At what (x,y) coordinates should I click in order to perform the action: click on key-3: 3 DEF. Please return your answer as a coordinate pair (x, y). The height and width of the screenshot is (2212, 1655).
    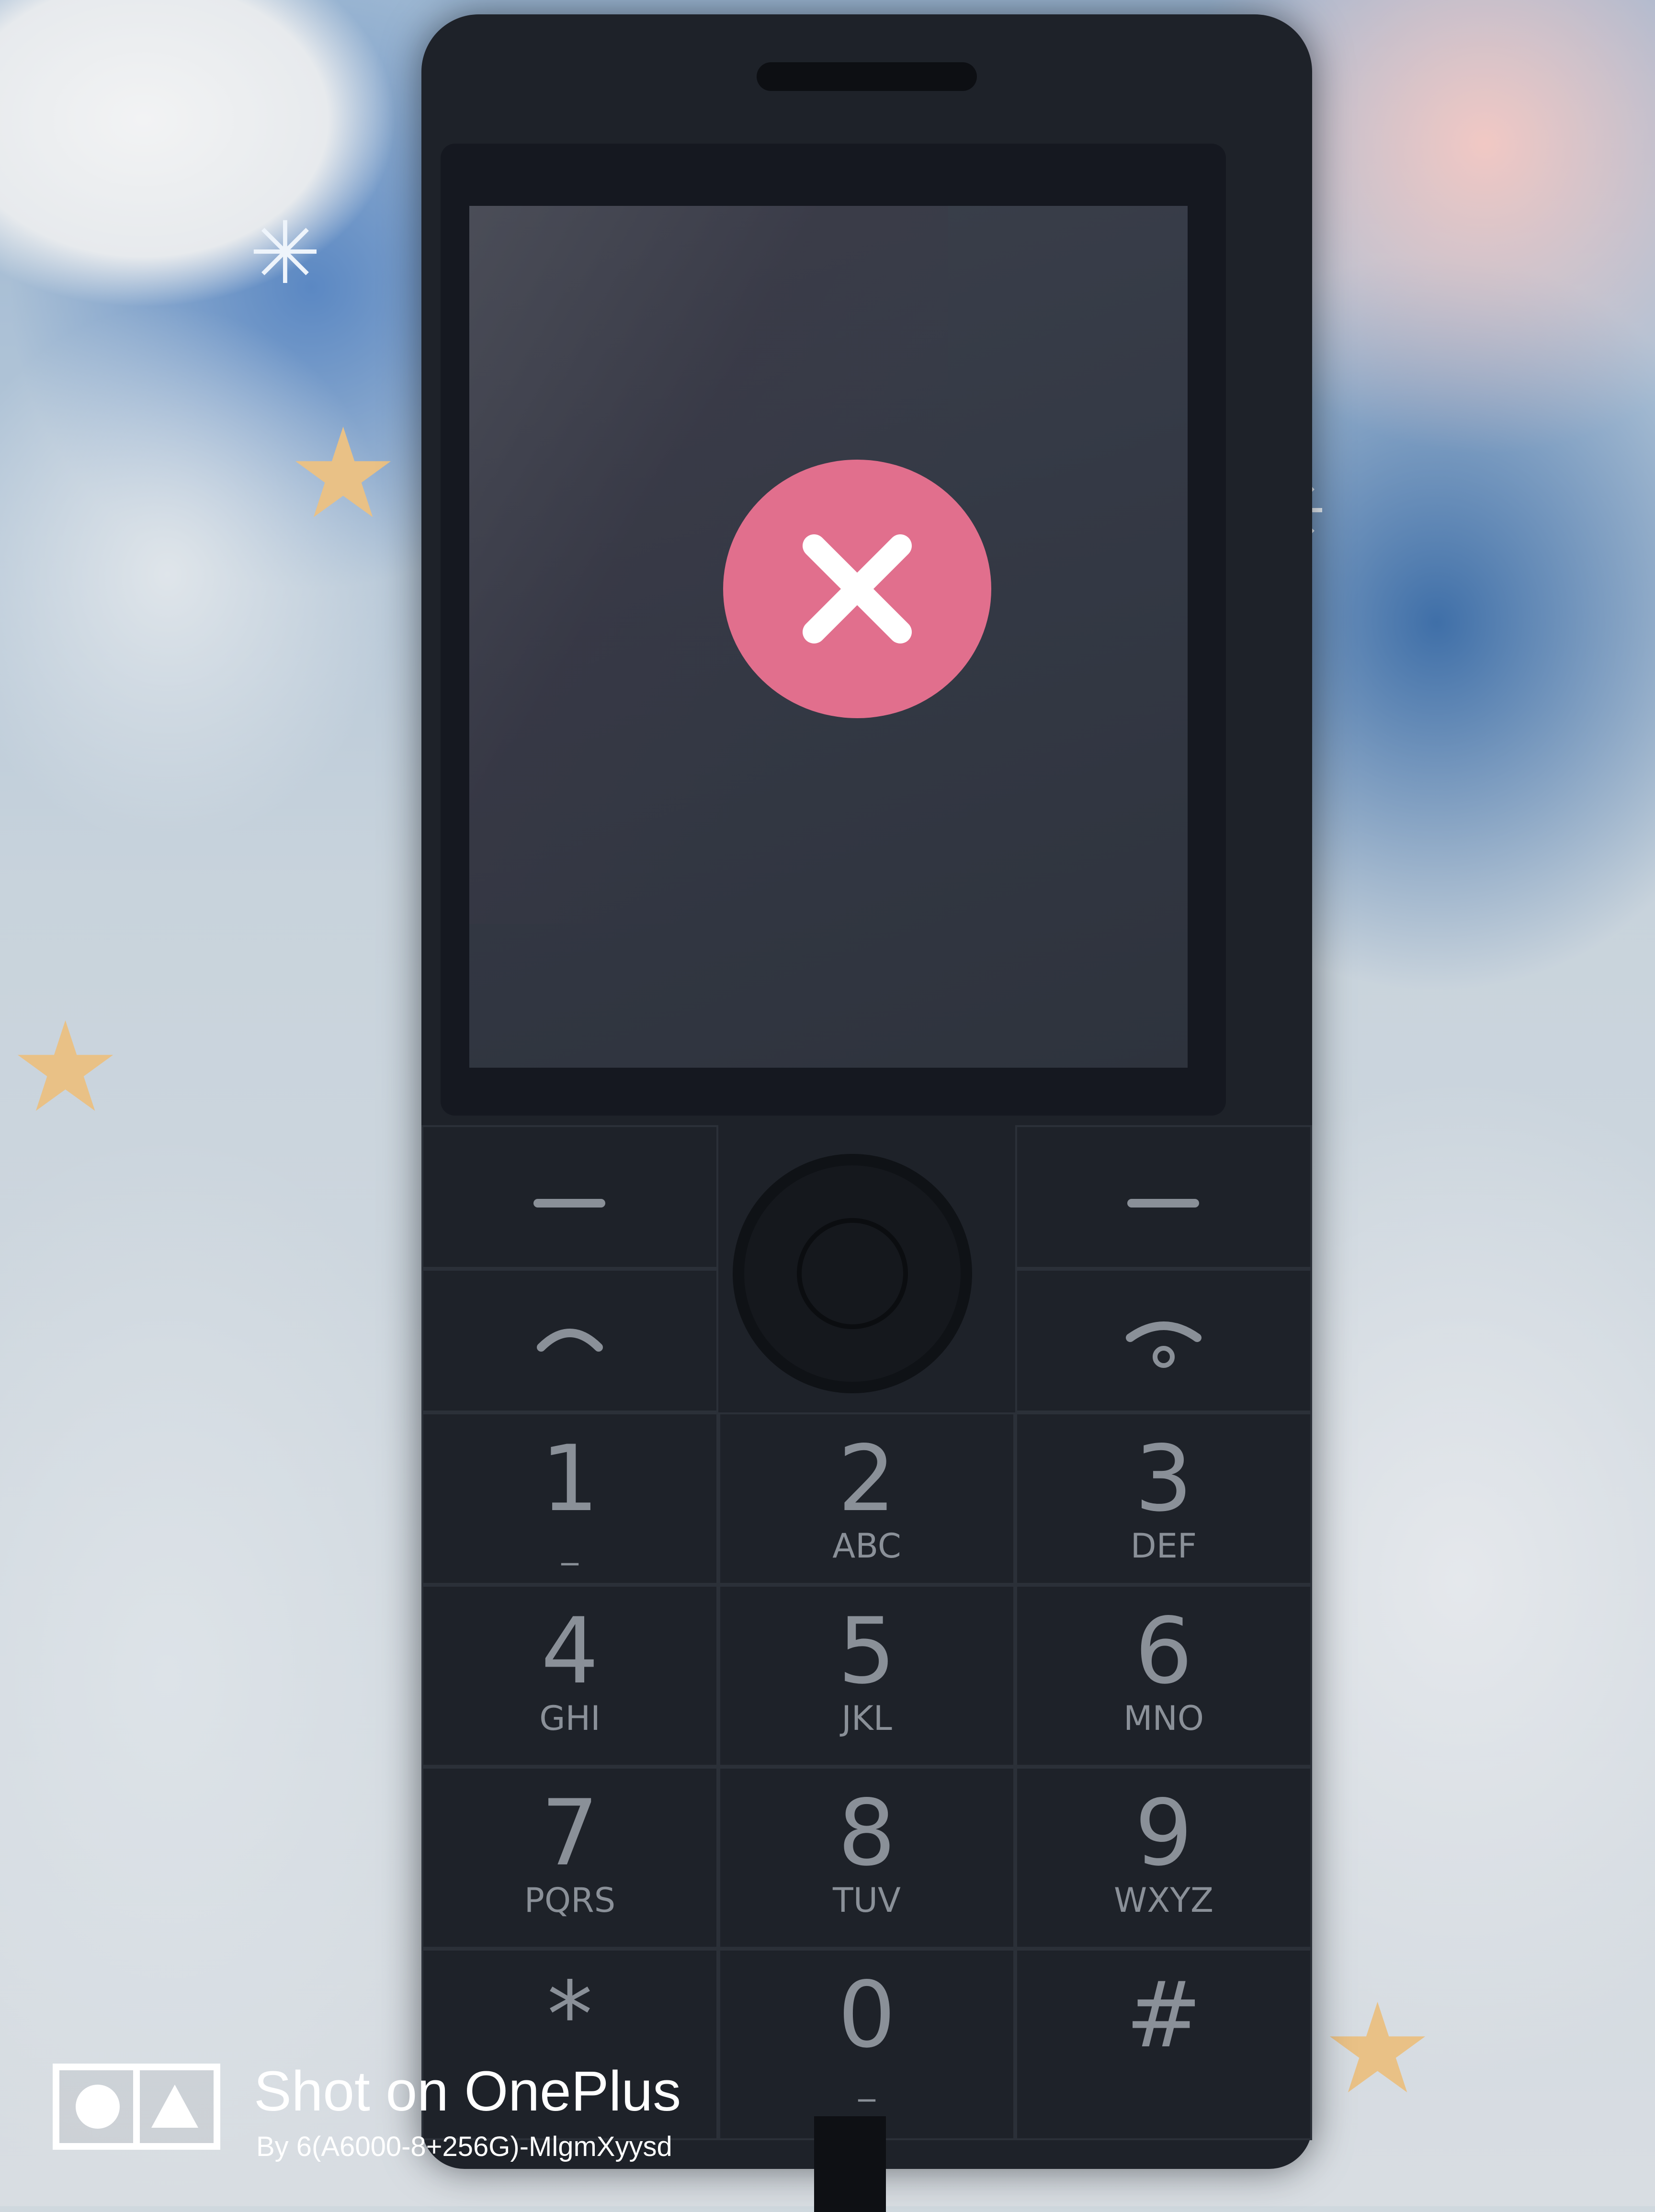
    Looking at the image, I should click on (1163, 1498).